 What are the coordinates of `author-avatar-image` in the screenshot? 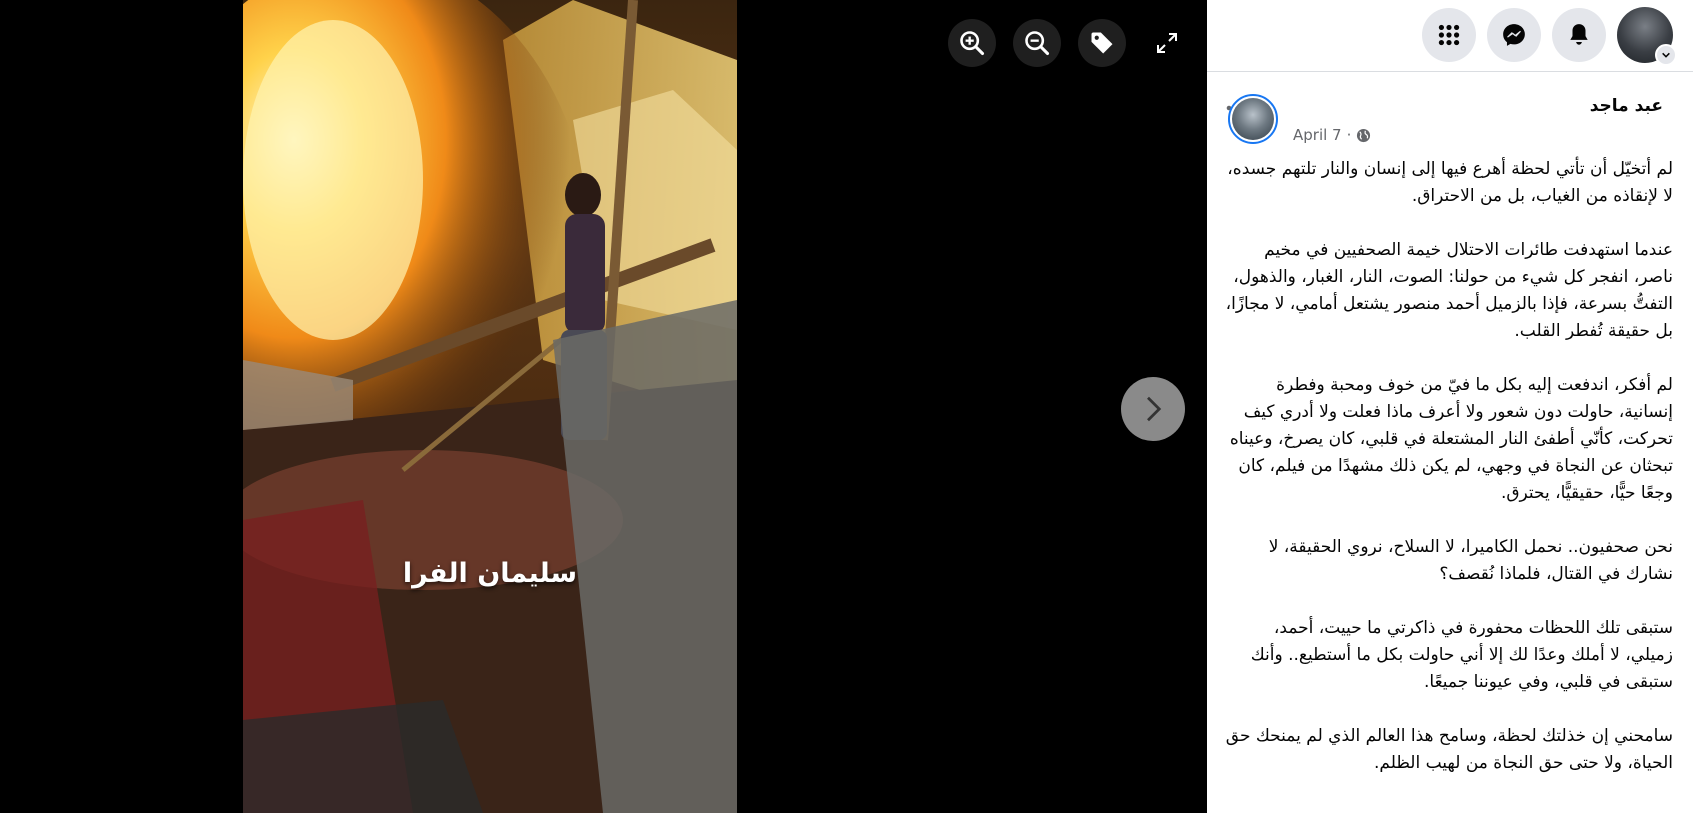 It's located at (1253, 119).